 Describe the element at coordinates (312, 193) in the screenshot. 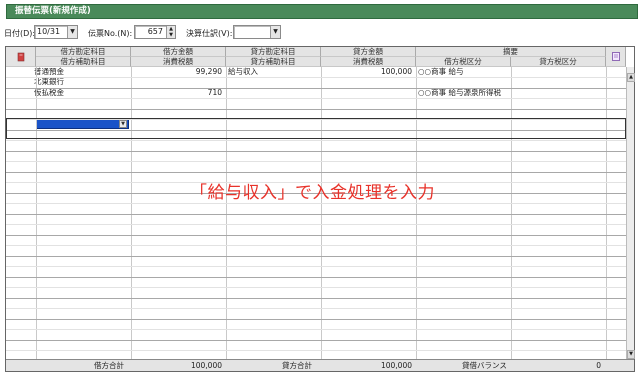

I see `instruction-annotation: 「給与収入」で入金処理を入力` at that location.